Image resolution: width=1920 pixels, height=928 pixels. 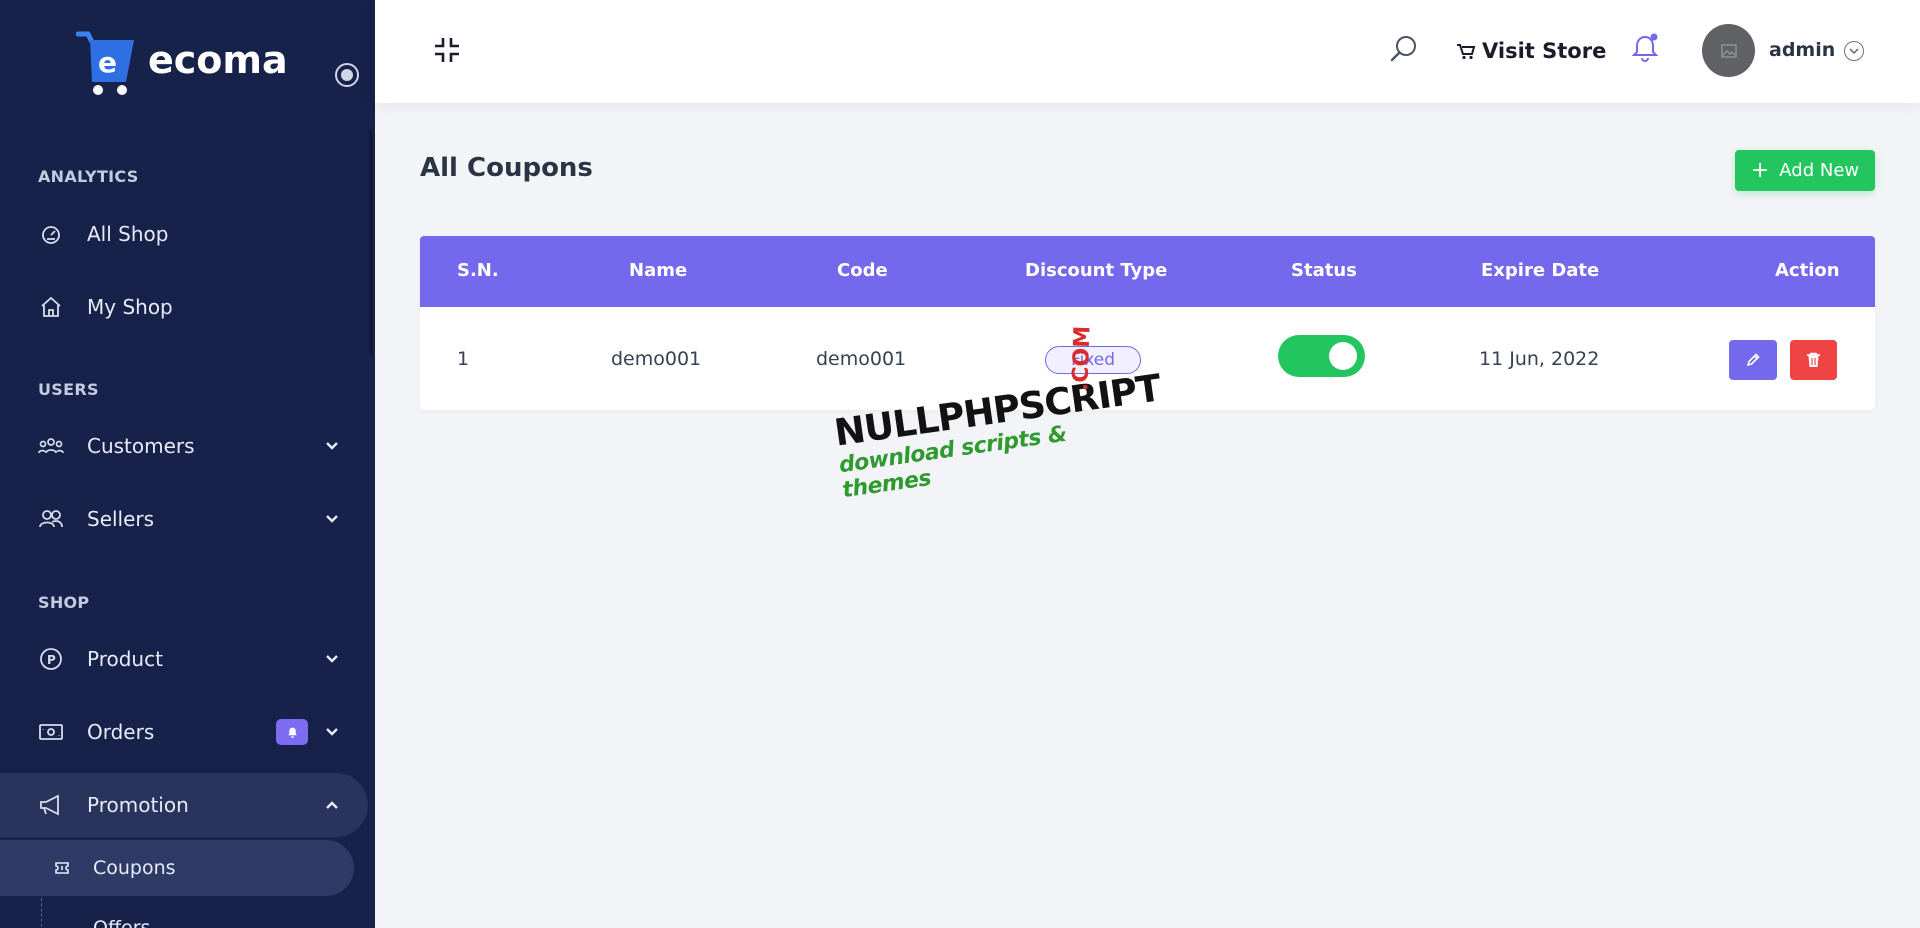 What do you see at coordinates (51, 446) in the screenshot?
I see `users-group-icon` at bounding box center [51, 446].